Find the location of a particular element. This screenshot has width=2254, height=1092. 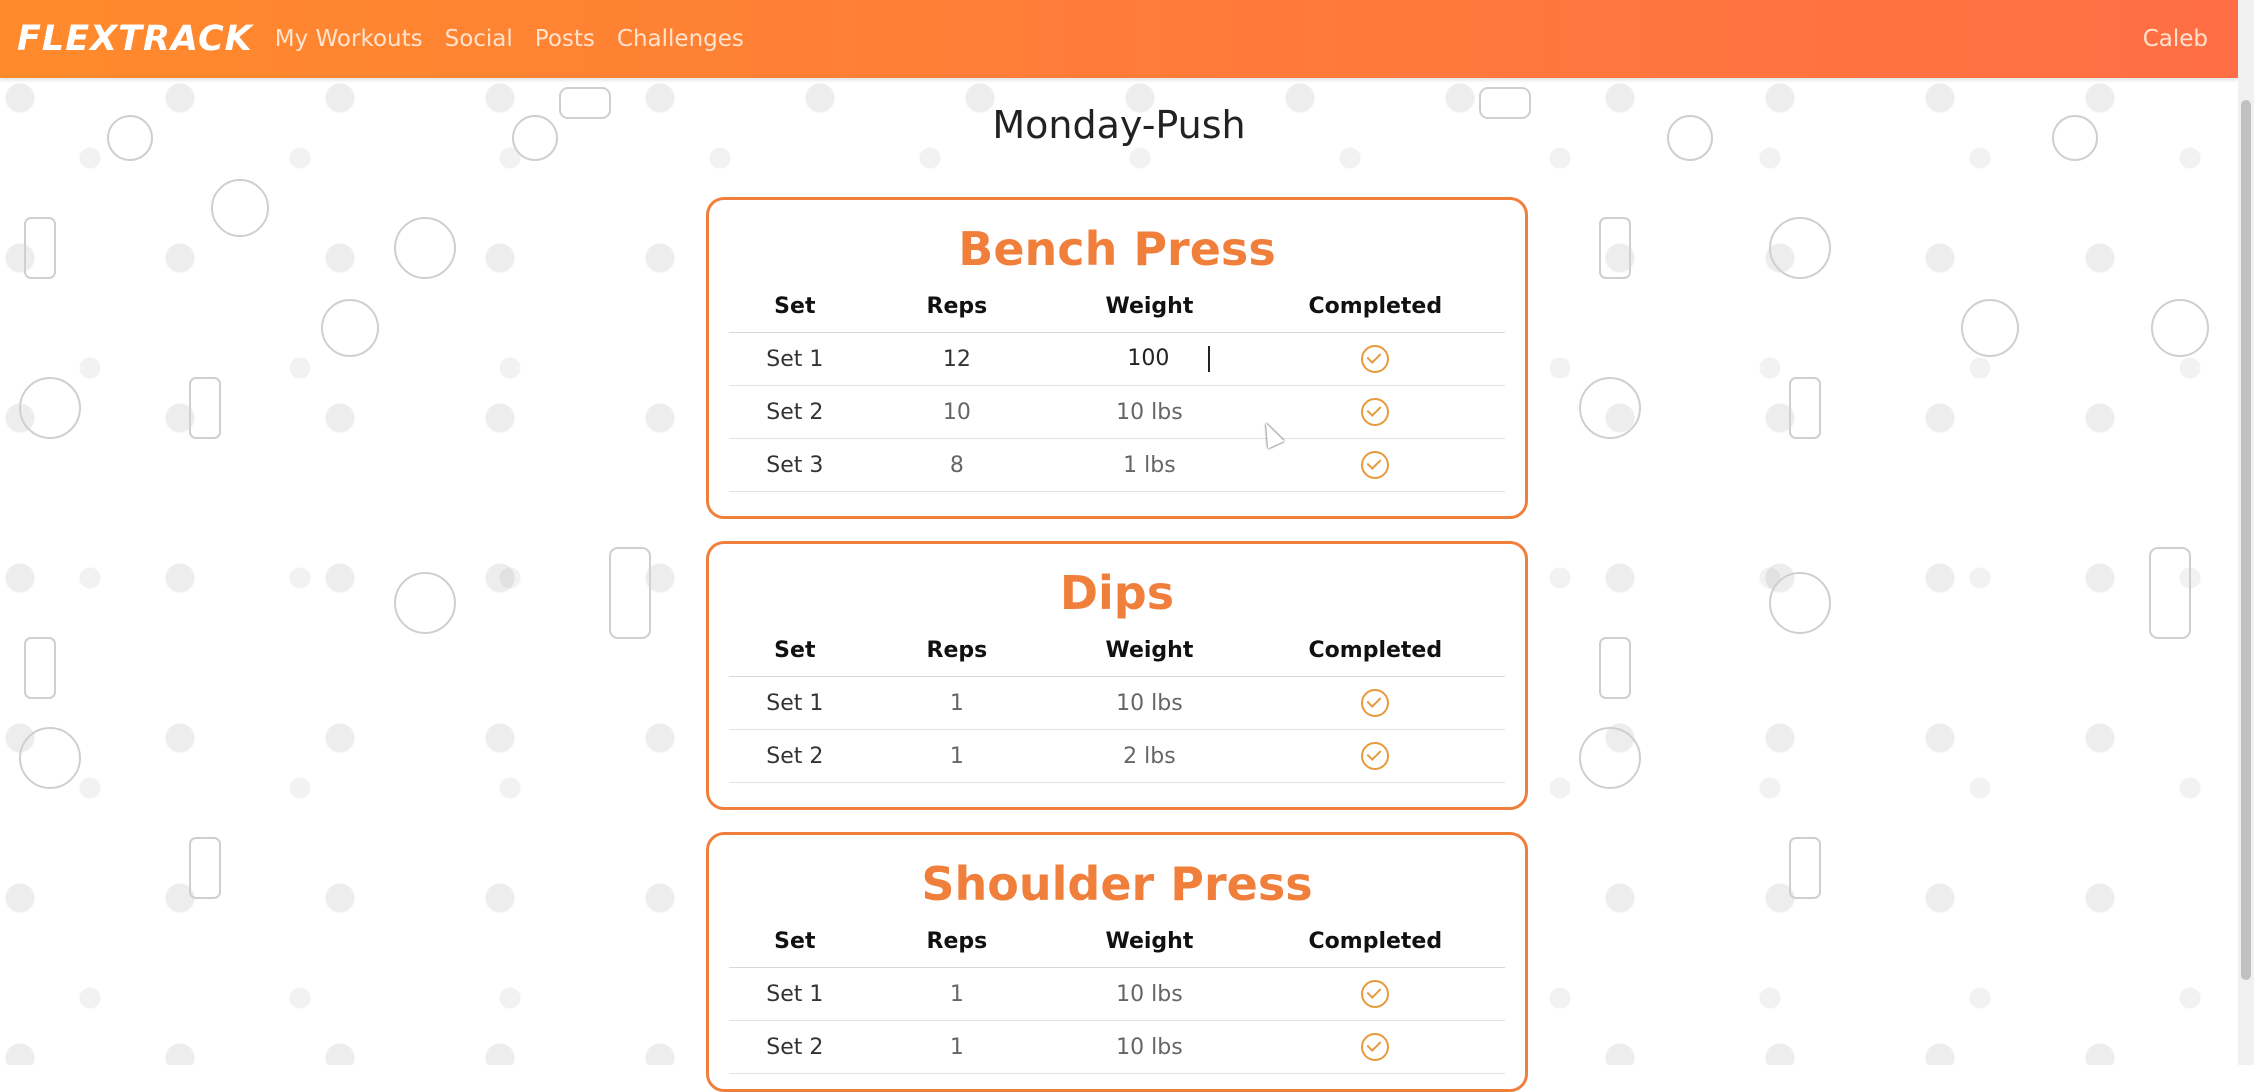

set-label: Set 3 is located at coordinates (795, 465).